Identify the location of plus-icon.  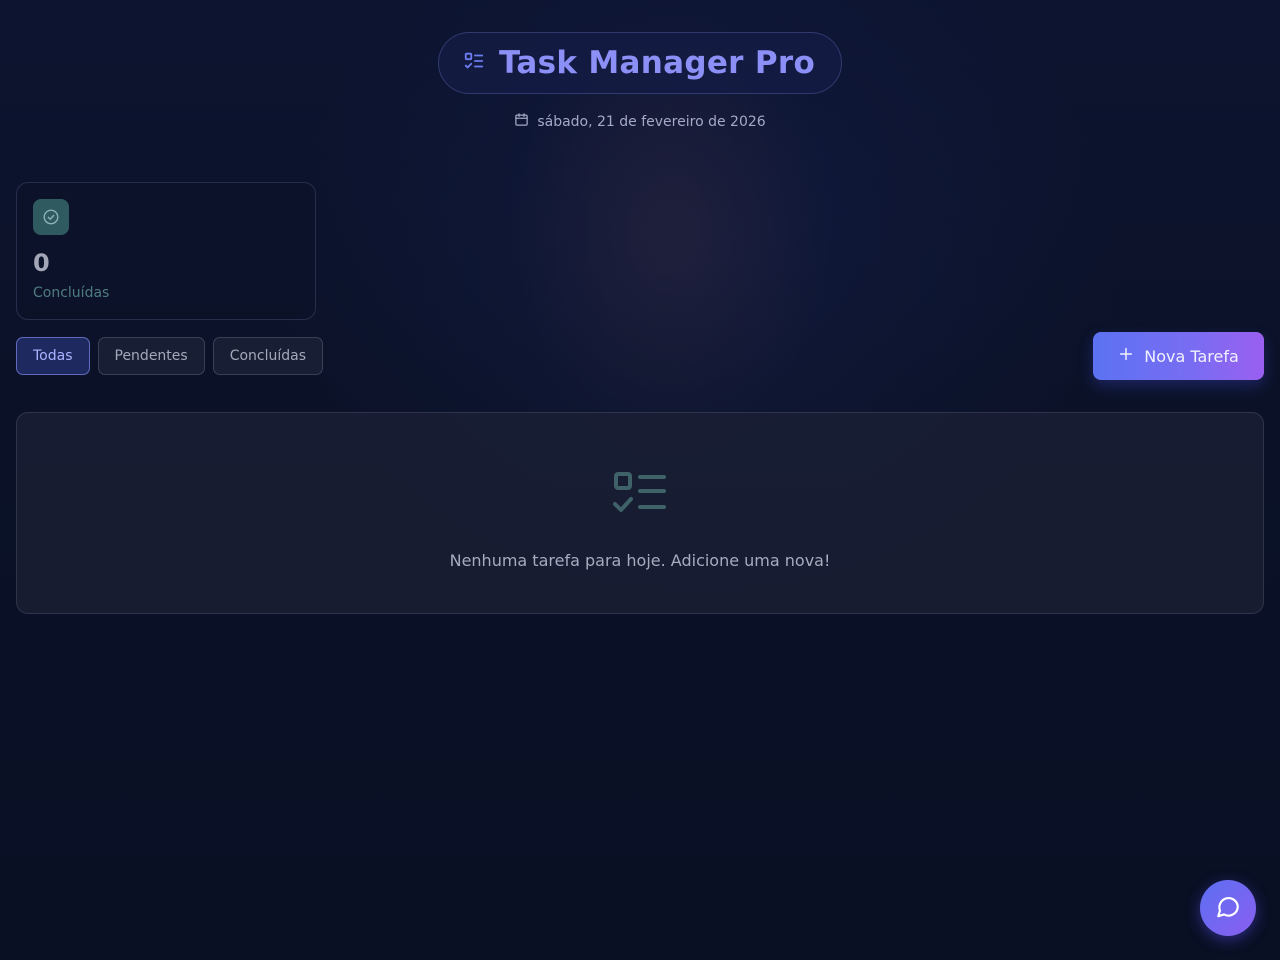
(1126, 356).